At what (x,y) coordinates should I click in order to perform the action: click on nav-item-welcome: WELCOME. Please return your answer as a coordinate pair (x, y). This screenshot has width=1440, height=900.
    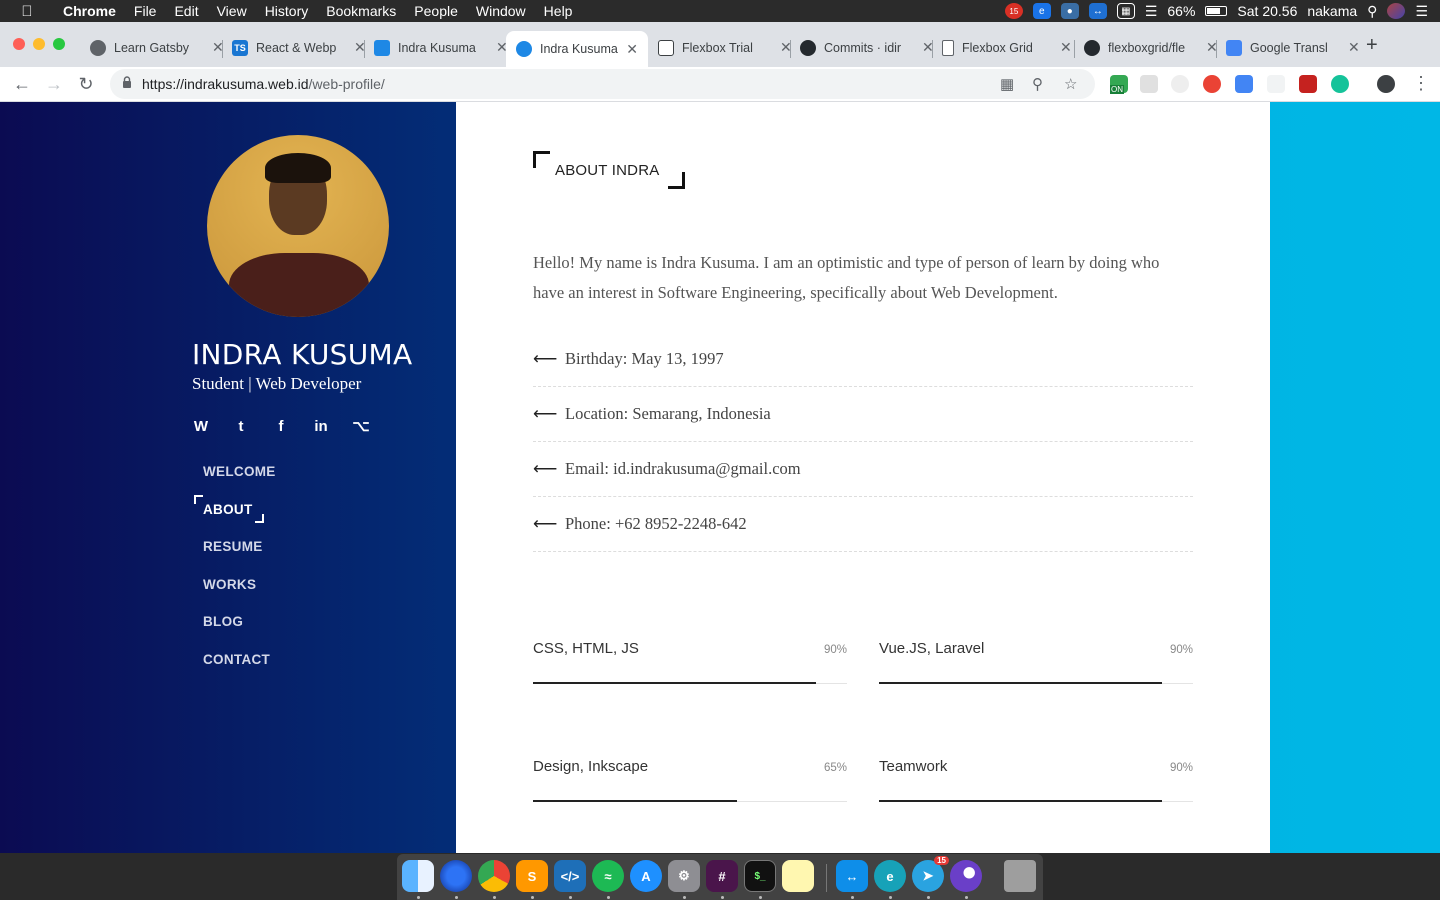
    Looking at the image, I should click on (239, 483).